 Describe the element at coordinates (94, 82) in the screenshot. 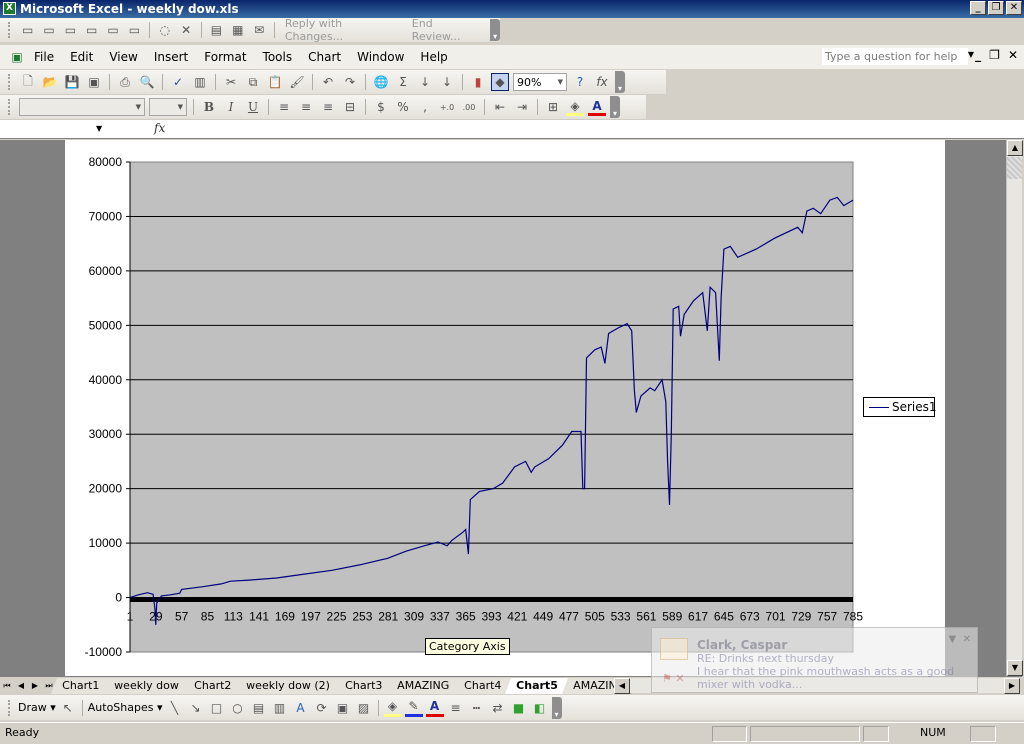

I see `permission-icon: ▣` at that location.